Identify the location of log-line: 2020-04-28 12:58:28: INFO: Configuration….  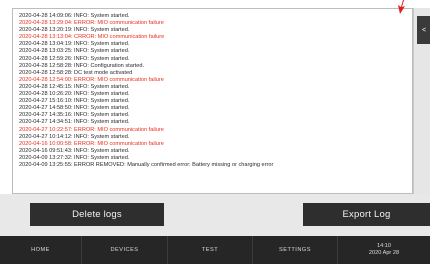
(82, 65).